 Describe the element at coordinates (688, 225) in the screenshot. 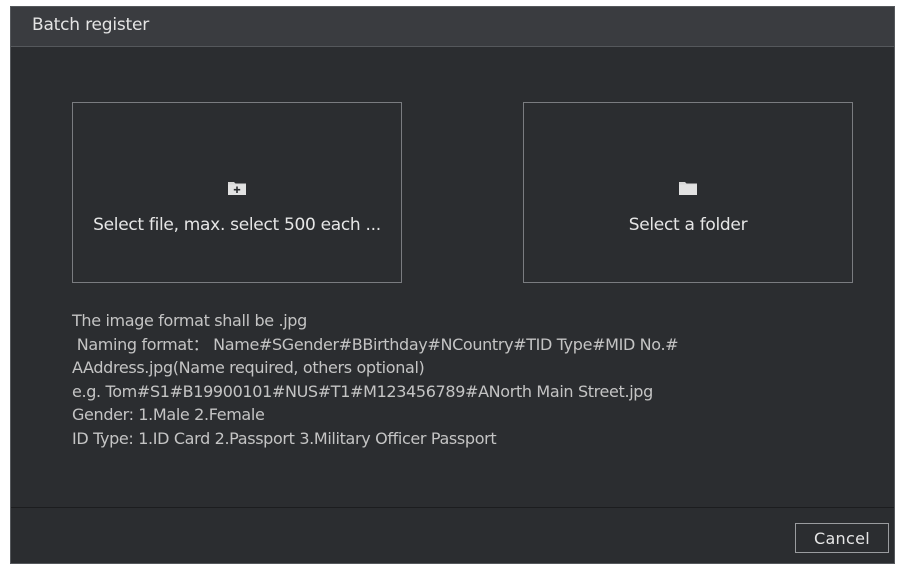

I see `select-folder-label: Select a folder` at that location.